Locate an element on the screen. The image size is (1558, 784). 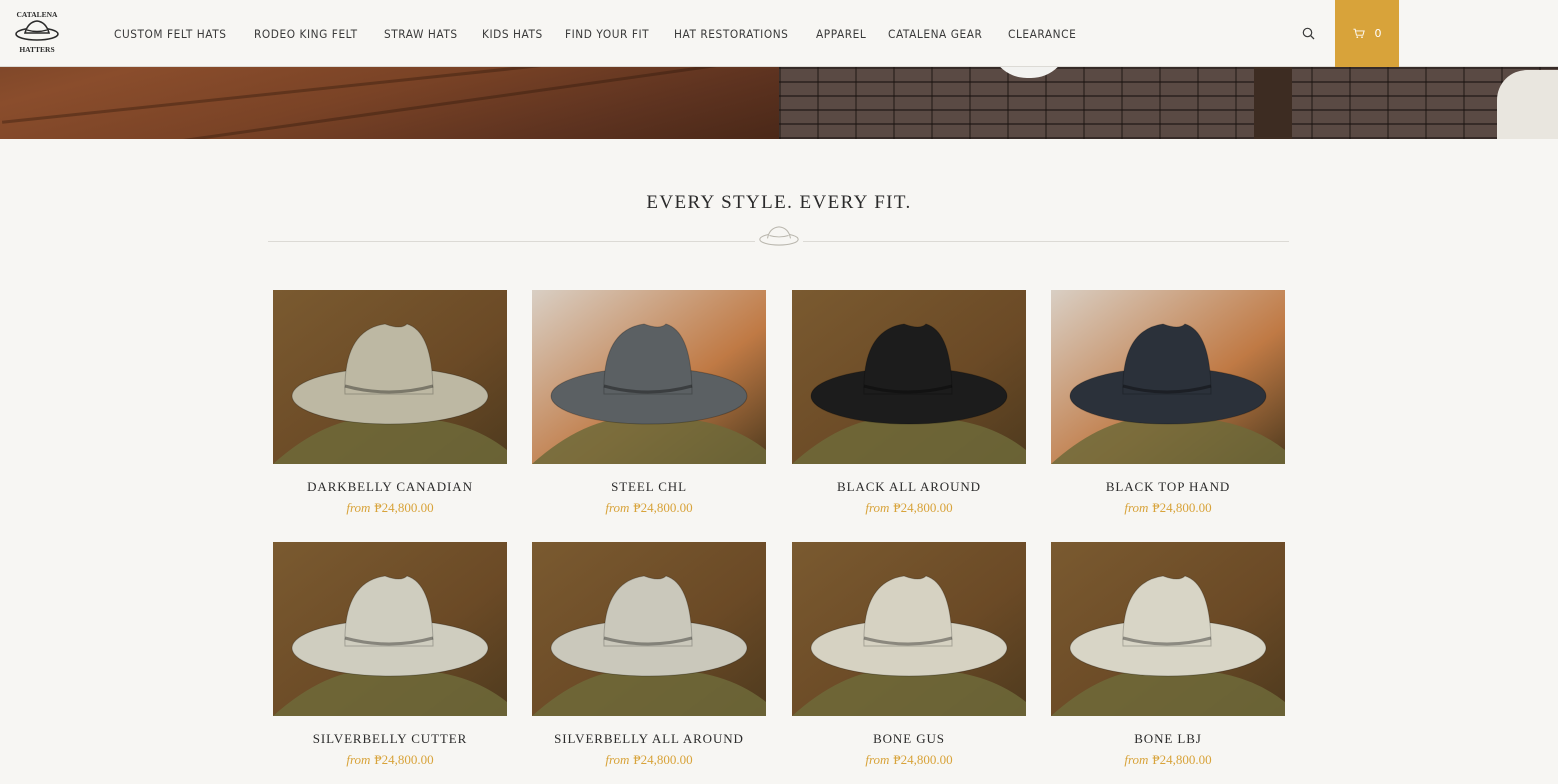
product-name: STEEL CHL is located at coordinates (649, 487).